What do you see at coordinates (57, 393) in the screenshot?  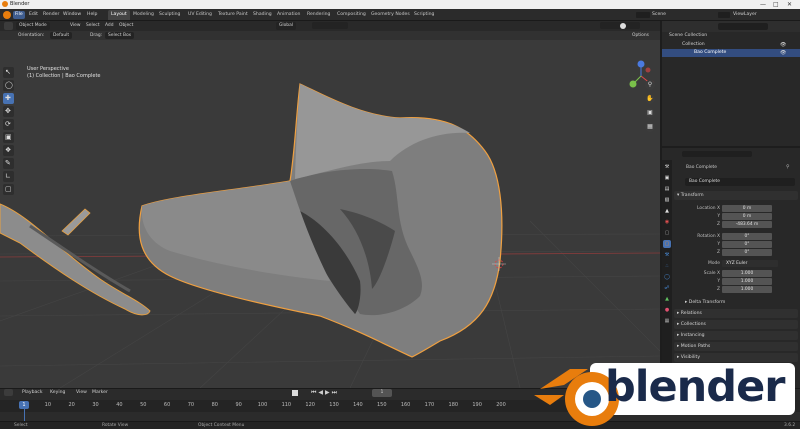 I see `menu-keying: Keying` at bounding box center [57, 393].